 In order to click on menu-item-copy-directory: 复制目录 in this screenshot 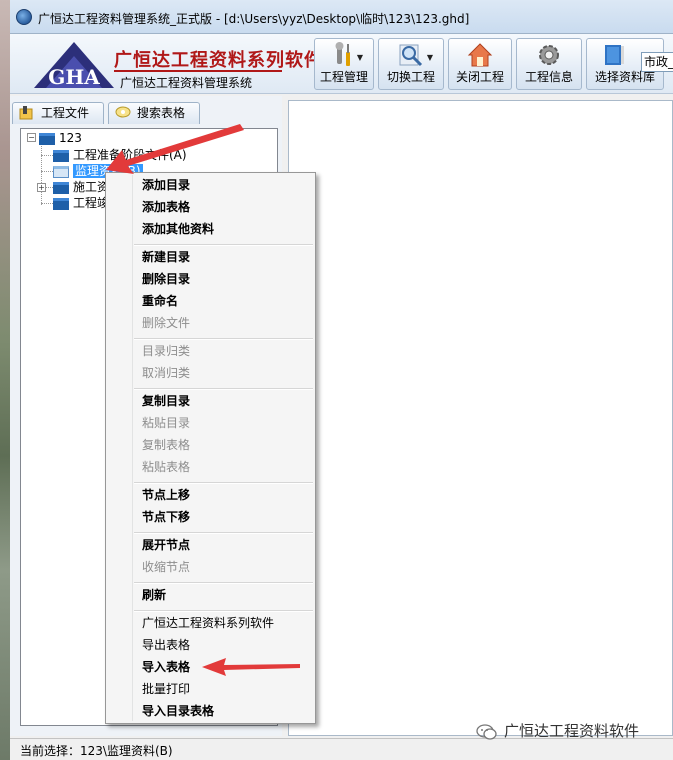, I will do `click(166, 401)`.